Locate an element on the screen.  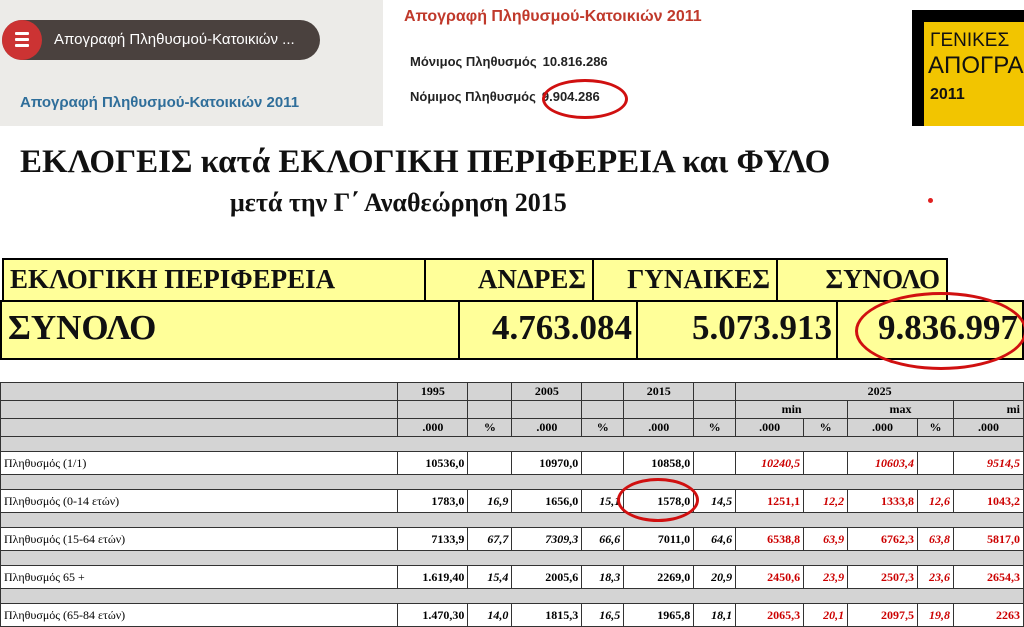
logo-line1: ΓΕΝΙΚΕΣ is located at coordinates (970, 40).